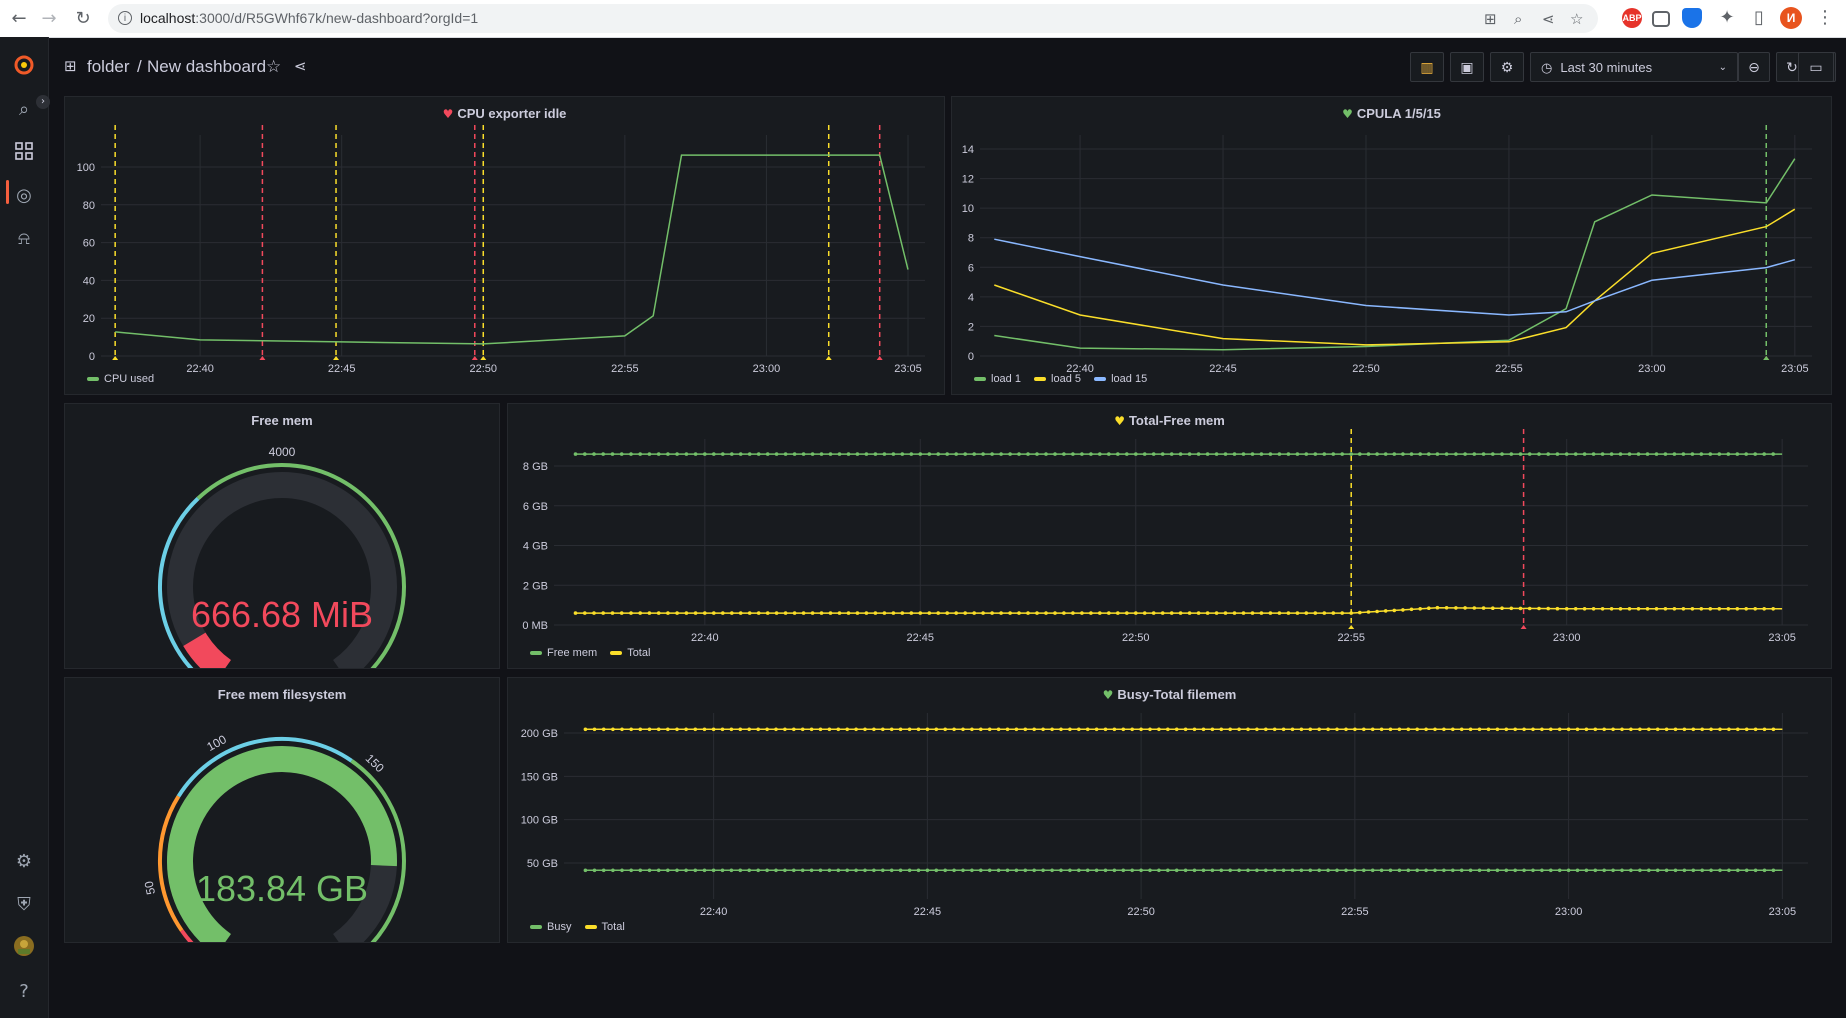  I want to click on y-tick-label: 100 GB, so click(539, 821).